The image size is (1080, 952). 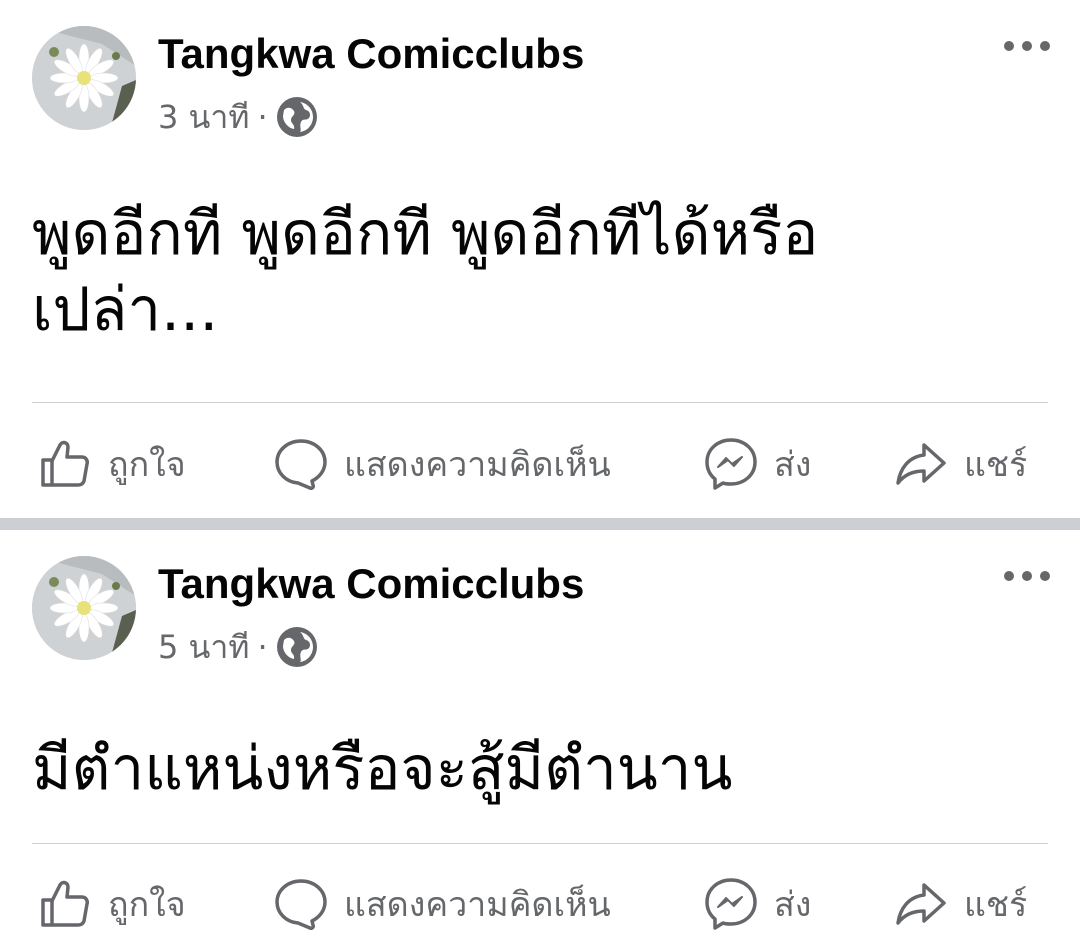 I want to click on post-text: มีตำแหน่งหรือจะสู้มีตำนาน, so click(x=496, y=769).